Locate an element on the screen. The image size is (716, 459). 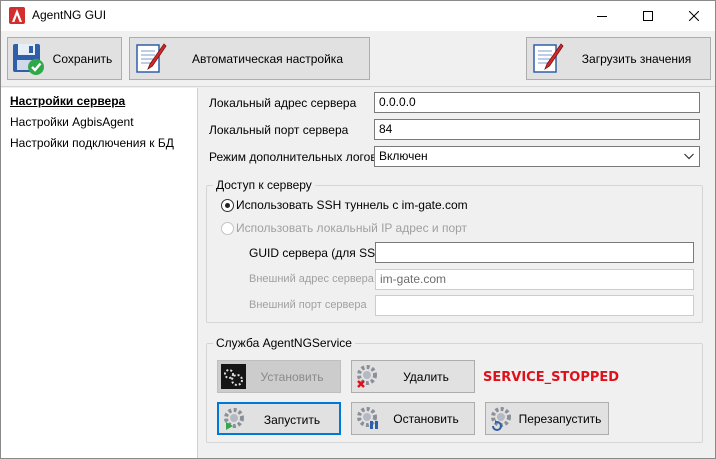
service-group-title: Служба AgentNGService is located at coordinates (284, 343).